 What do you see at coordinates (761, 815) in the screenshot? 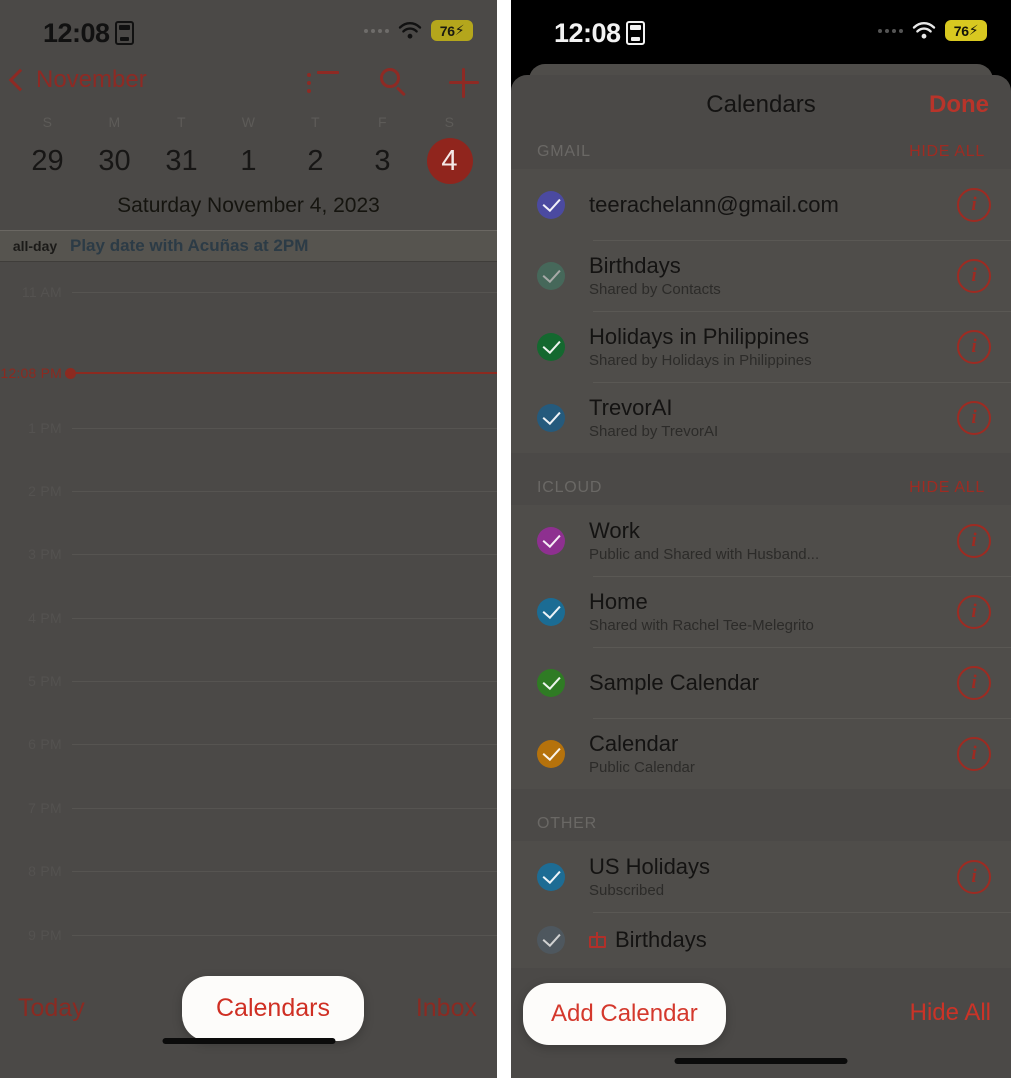
I see `section-header-other: OTHER` at bounding box center [761, 815].